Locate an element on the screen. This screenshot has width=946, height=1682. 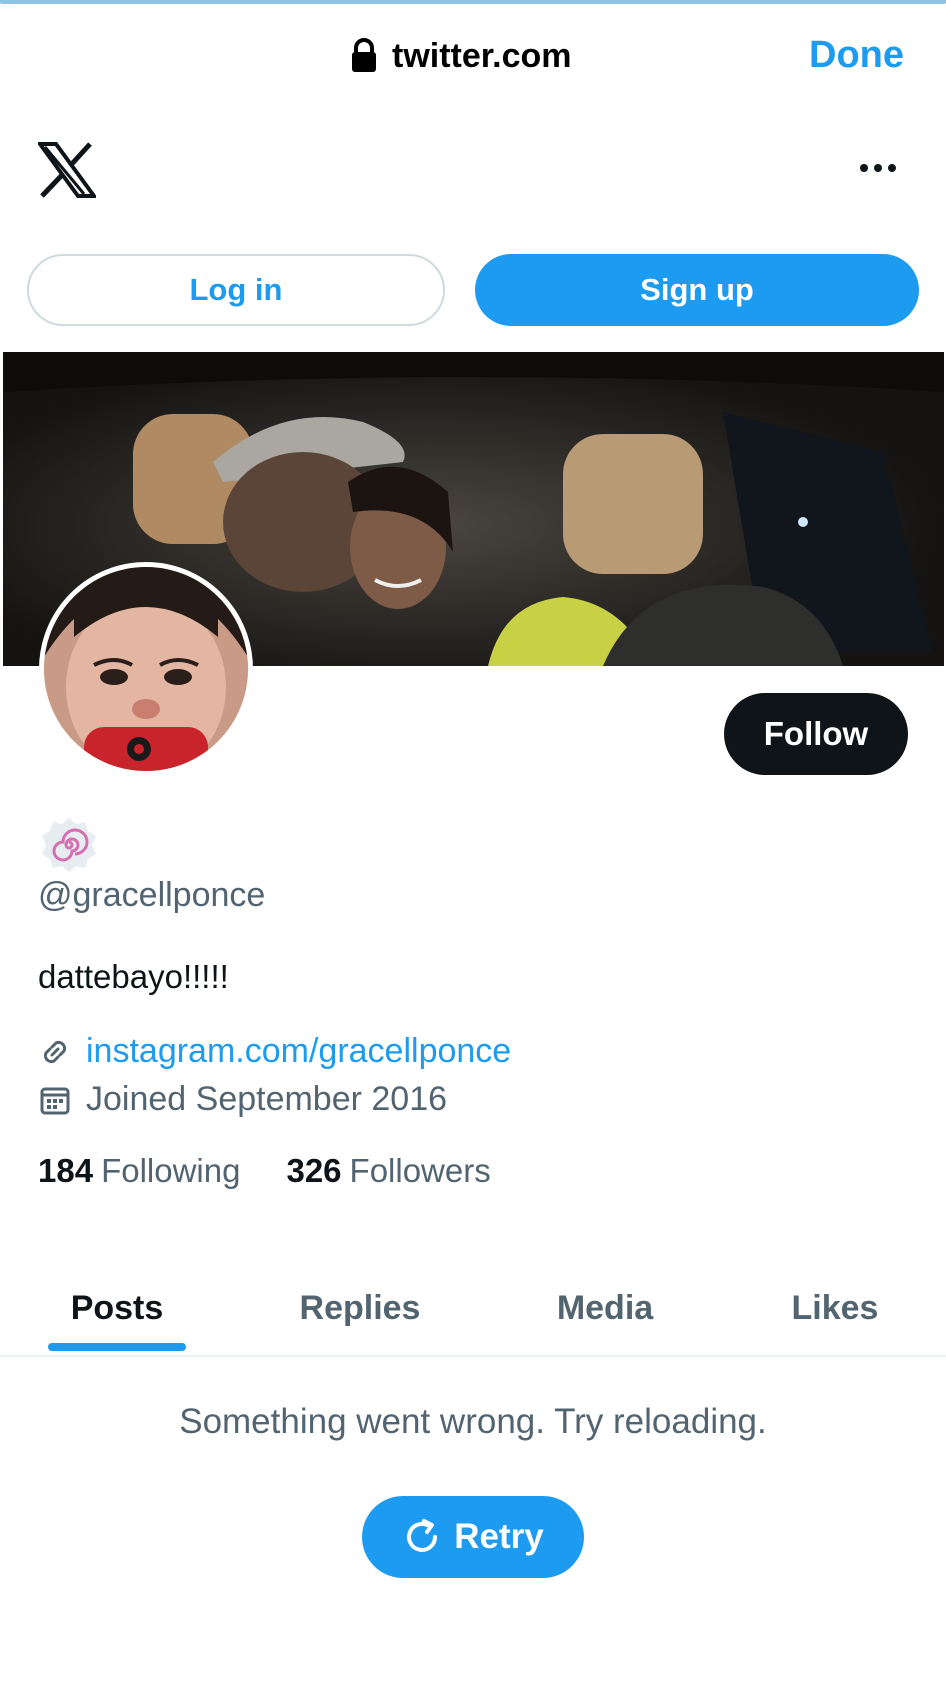
refresh-icon is located at coordinates (422, 1535).